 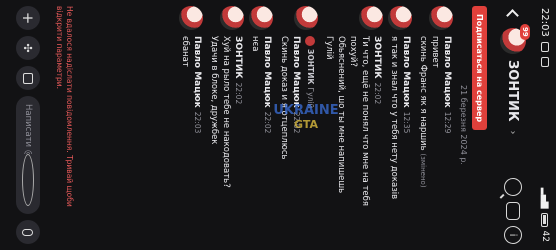 I want to click on subscribe-button: Подписаться на сервер, so click(x=479, y=68).